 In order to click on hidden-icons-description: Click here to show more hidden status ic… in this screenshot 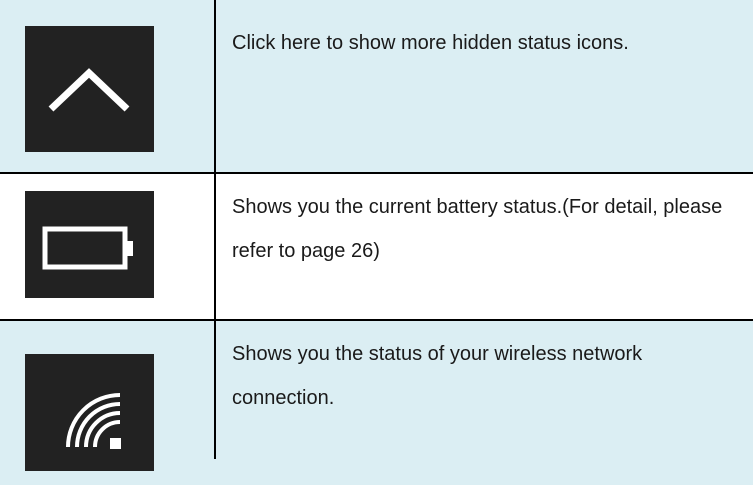, I will do `click(430, 43)`.